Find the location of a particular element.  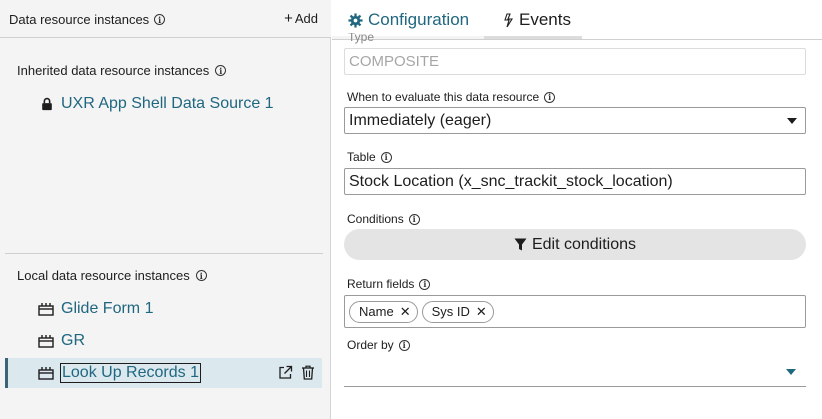

open-external-icon is located at coordinates (285, 372).